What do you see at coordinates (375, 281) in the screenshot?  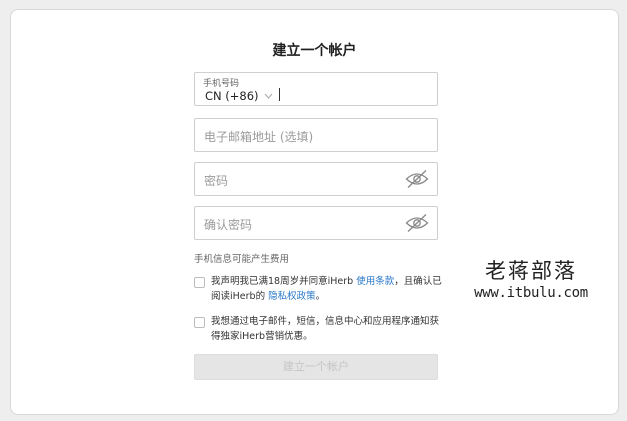 I see `terms-of-use-link: 使用条款` at bounding box center [375, 281].